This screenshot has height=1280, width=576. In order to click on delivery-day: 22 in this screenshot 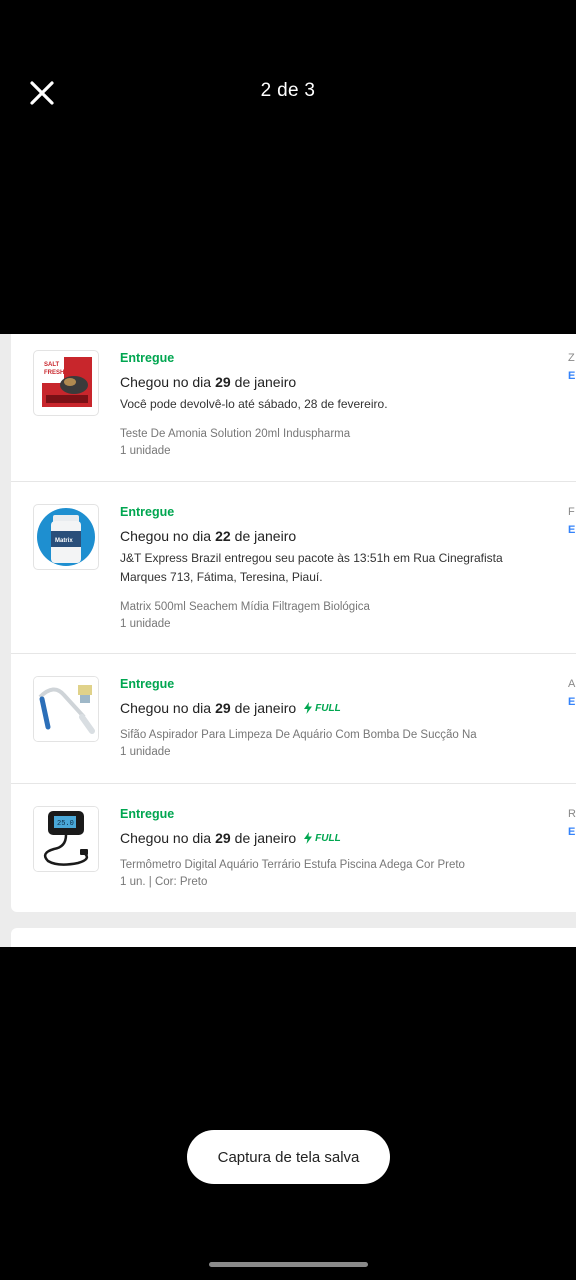, I will do `click(223, 536)`.